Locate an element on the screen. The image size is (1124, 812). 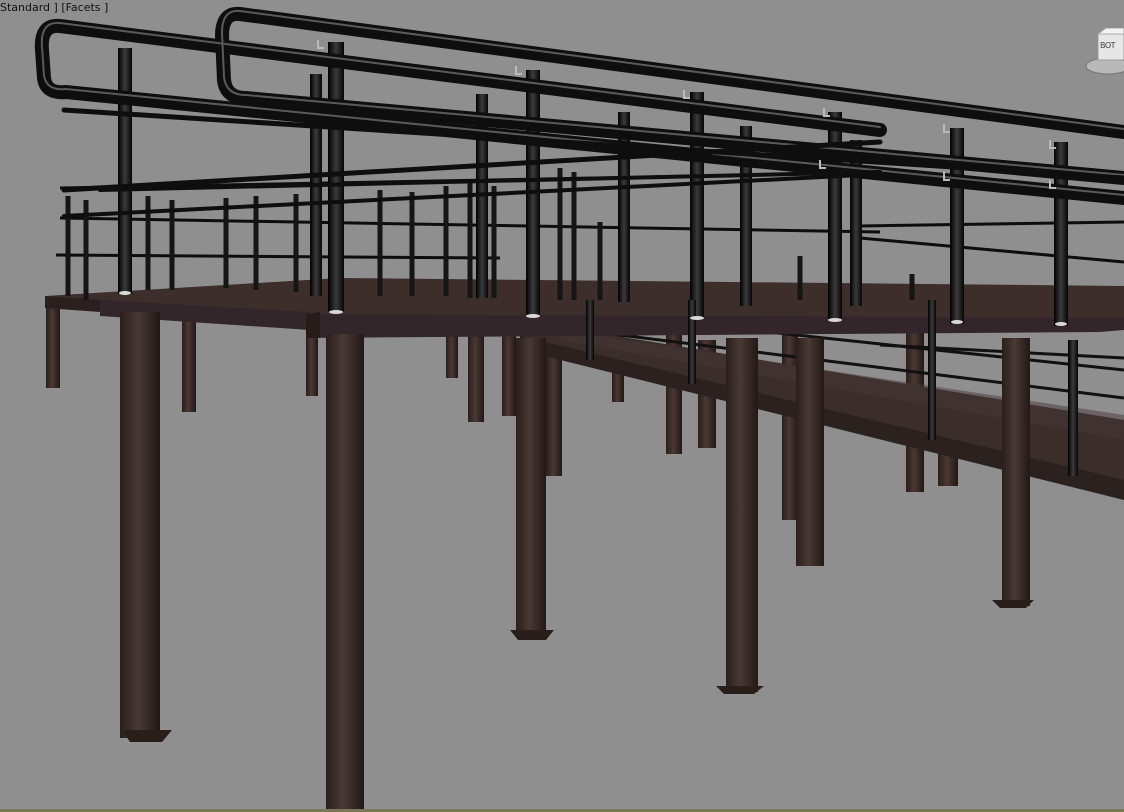
viewcube: BOT is located at coordinates (1104, 53).